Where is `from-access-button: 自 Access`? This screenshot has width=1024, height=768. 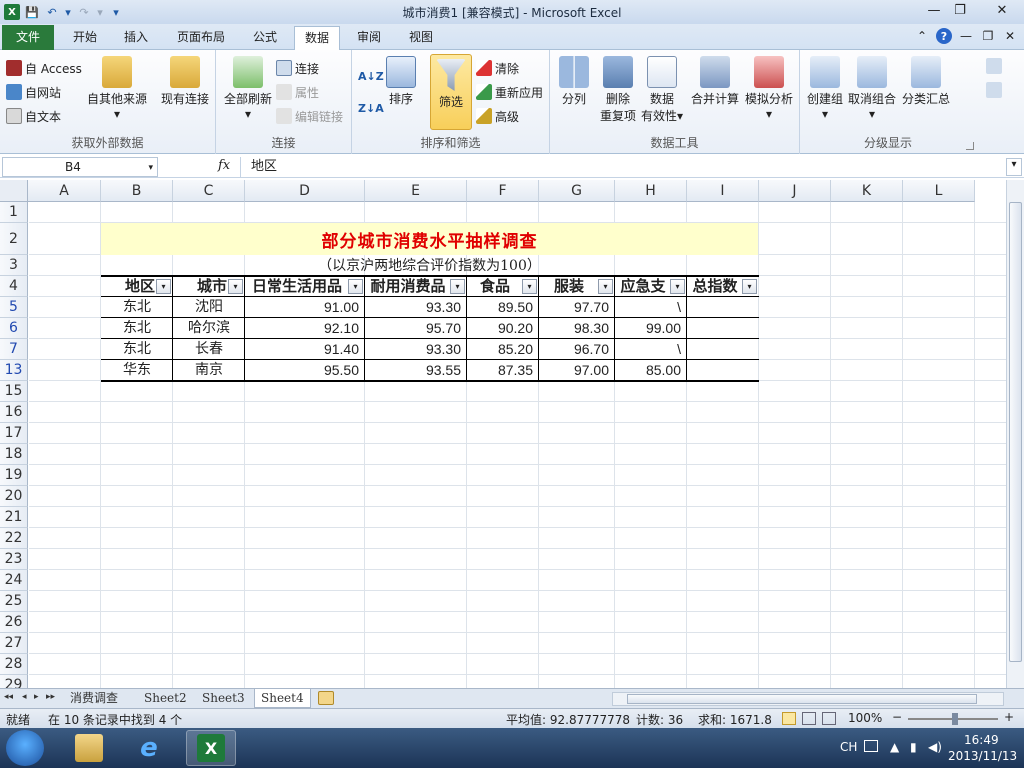 from-access-button: 自 Access is located at coordinates (44, 68).